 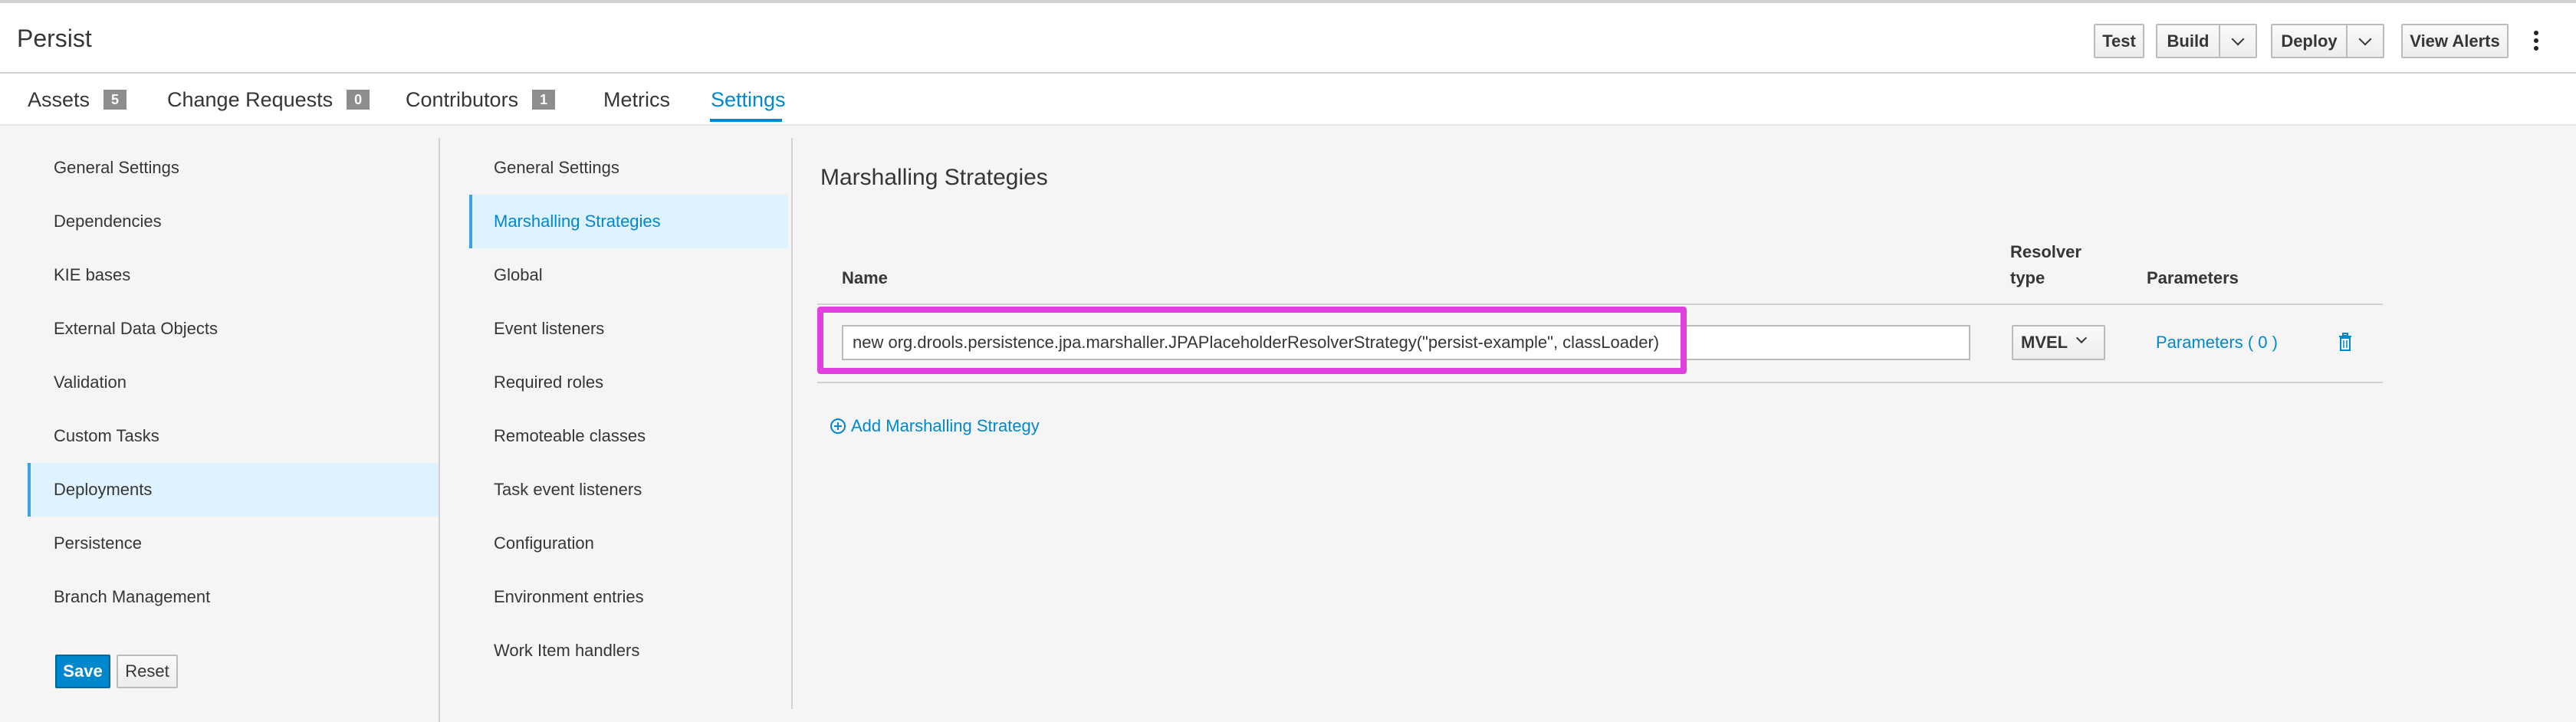 What do you see at coordinates (1252, 340) in the screenshot?
I see `highlight-box` at bounding box center [1252, 340].